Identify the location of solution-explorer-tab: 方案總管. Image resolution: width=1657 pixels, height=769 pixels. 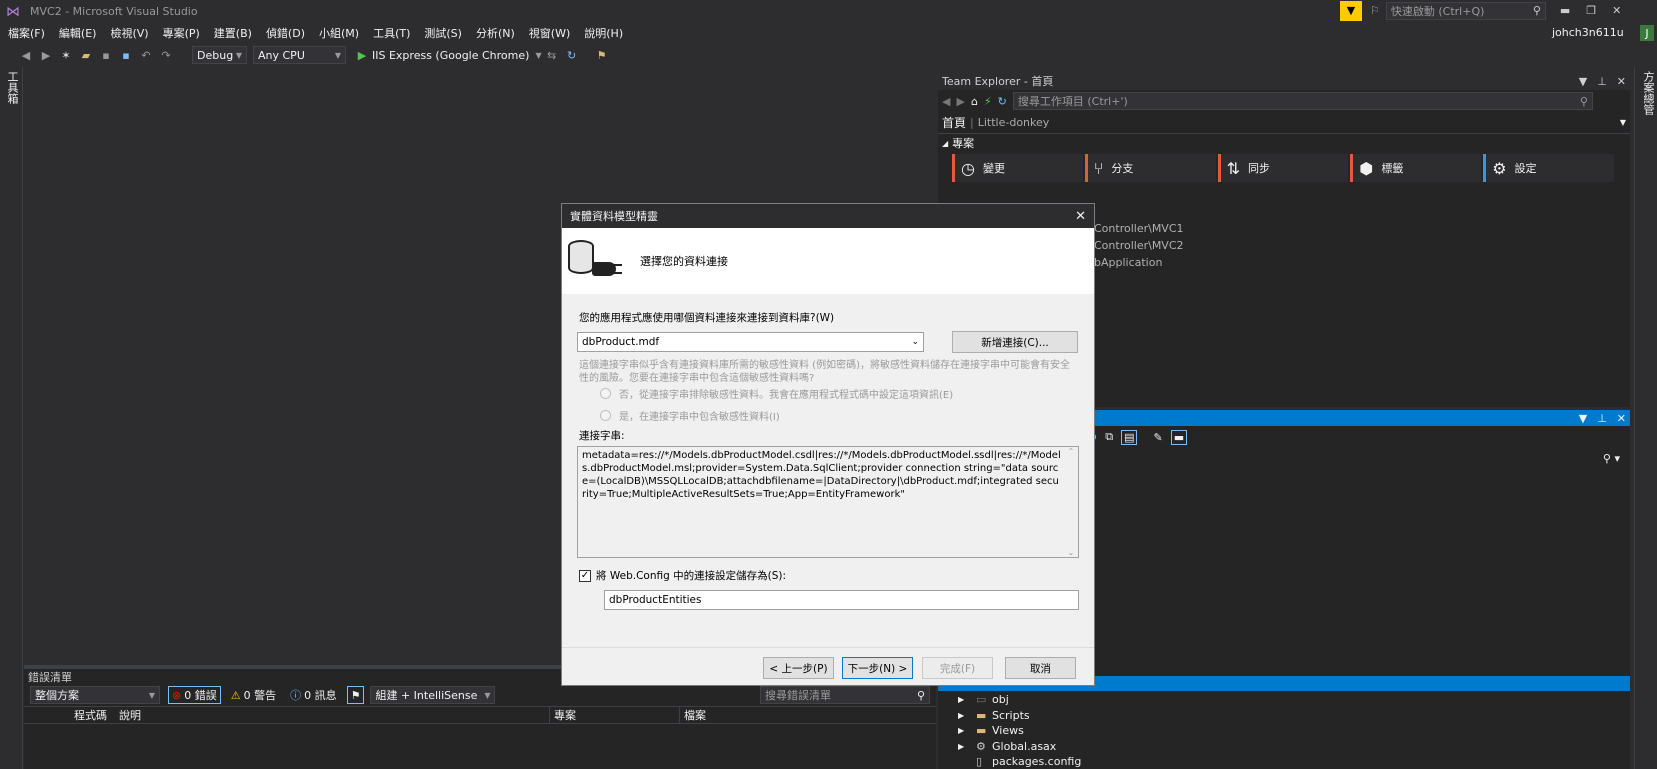
(1648, 93).